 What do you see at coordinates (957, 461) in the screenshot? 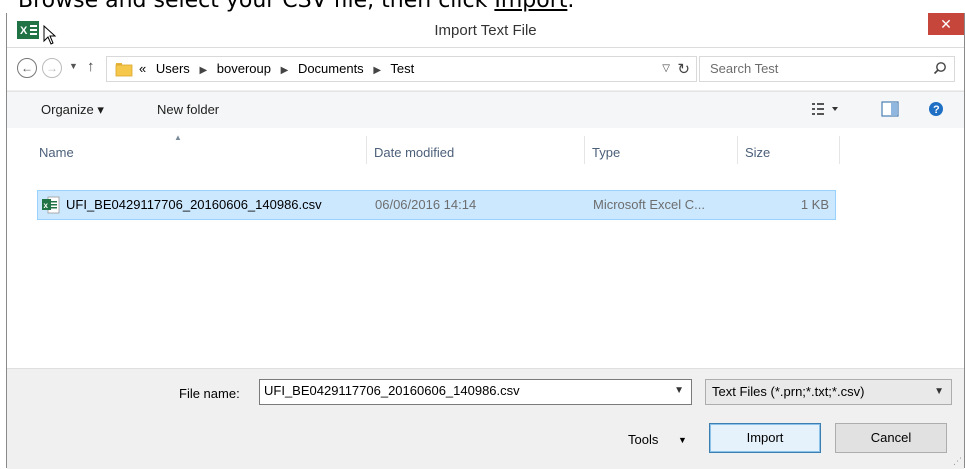
I see `resize-grip-icon: ⋰` at bounding box center [957, 461].